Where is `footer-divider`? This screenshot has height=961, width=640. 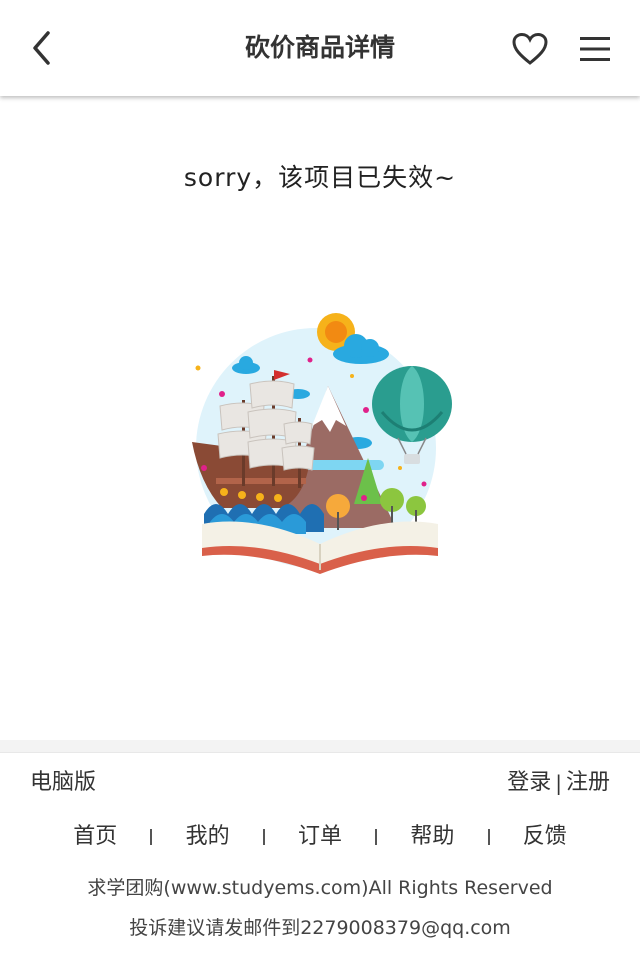 footer-divider is located at coordinates (320, 746).